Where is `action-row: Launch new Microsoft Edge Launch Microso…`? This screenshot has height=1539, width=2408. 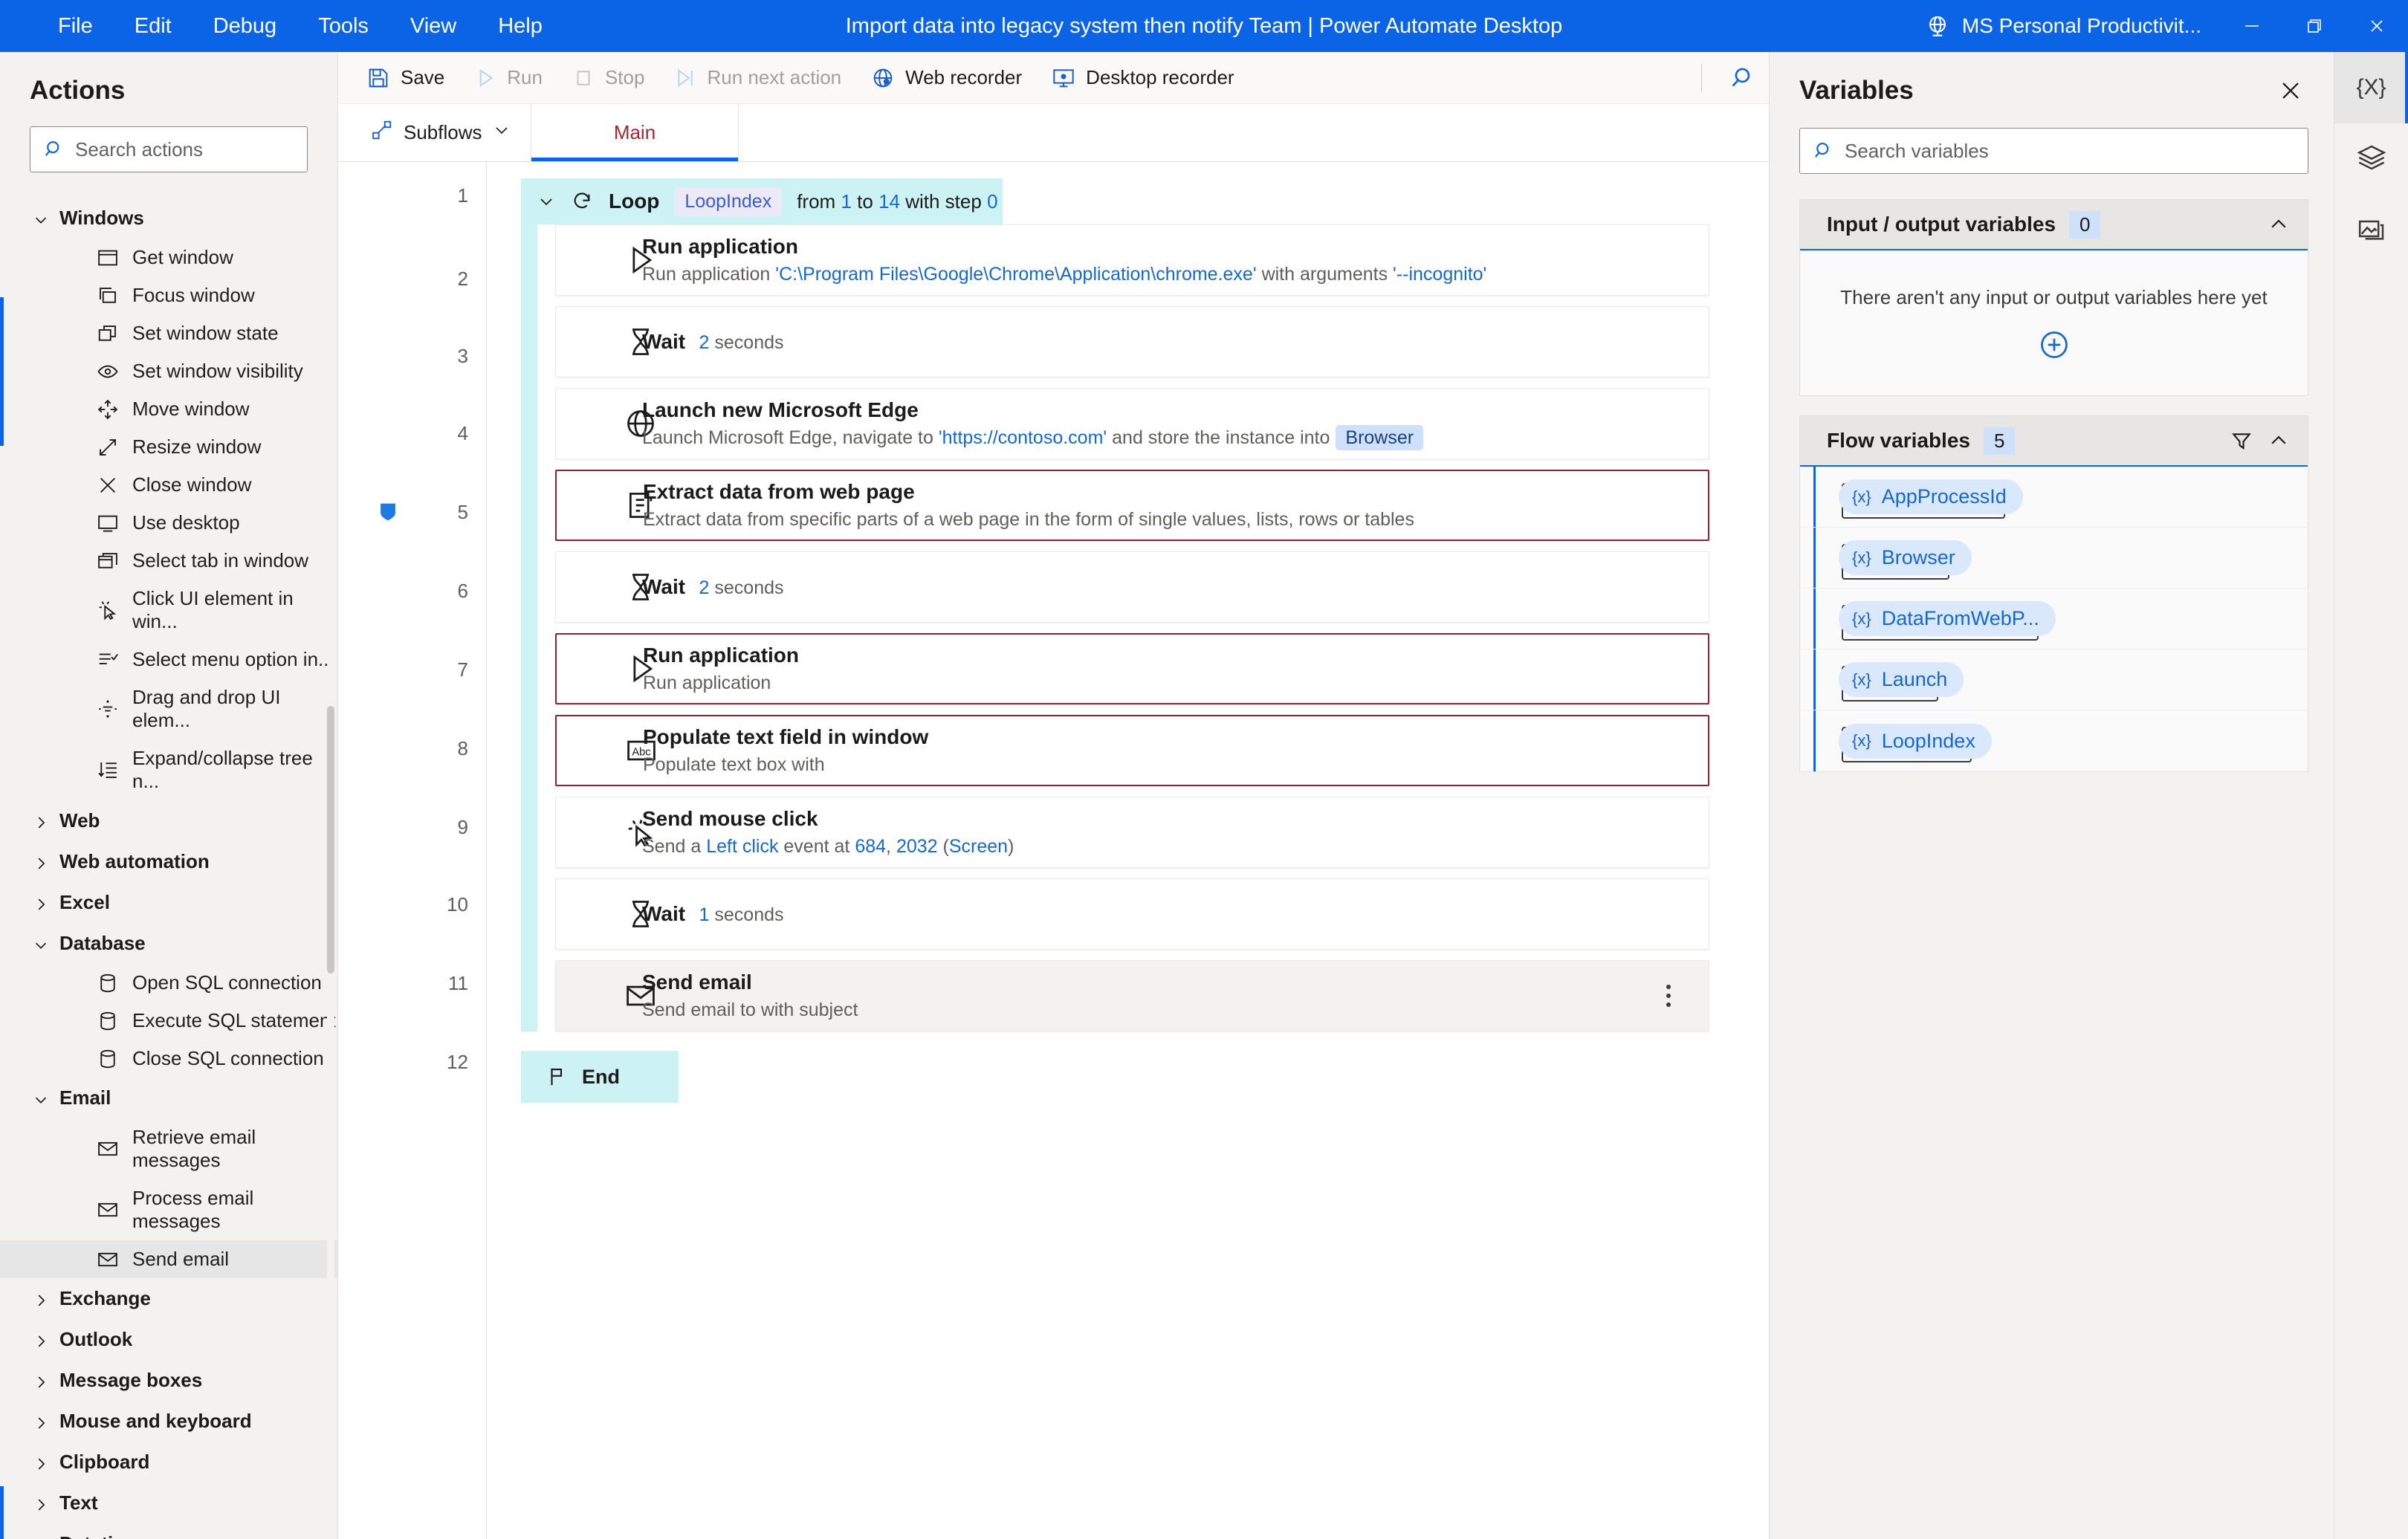 action-row: Launch new Microsoft Edge Launch Microso… is located at coordinates (1132, 423).